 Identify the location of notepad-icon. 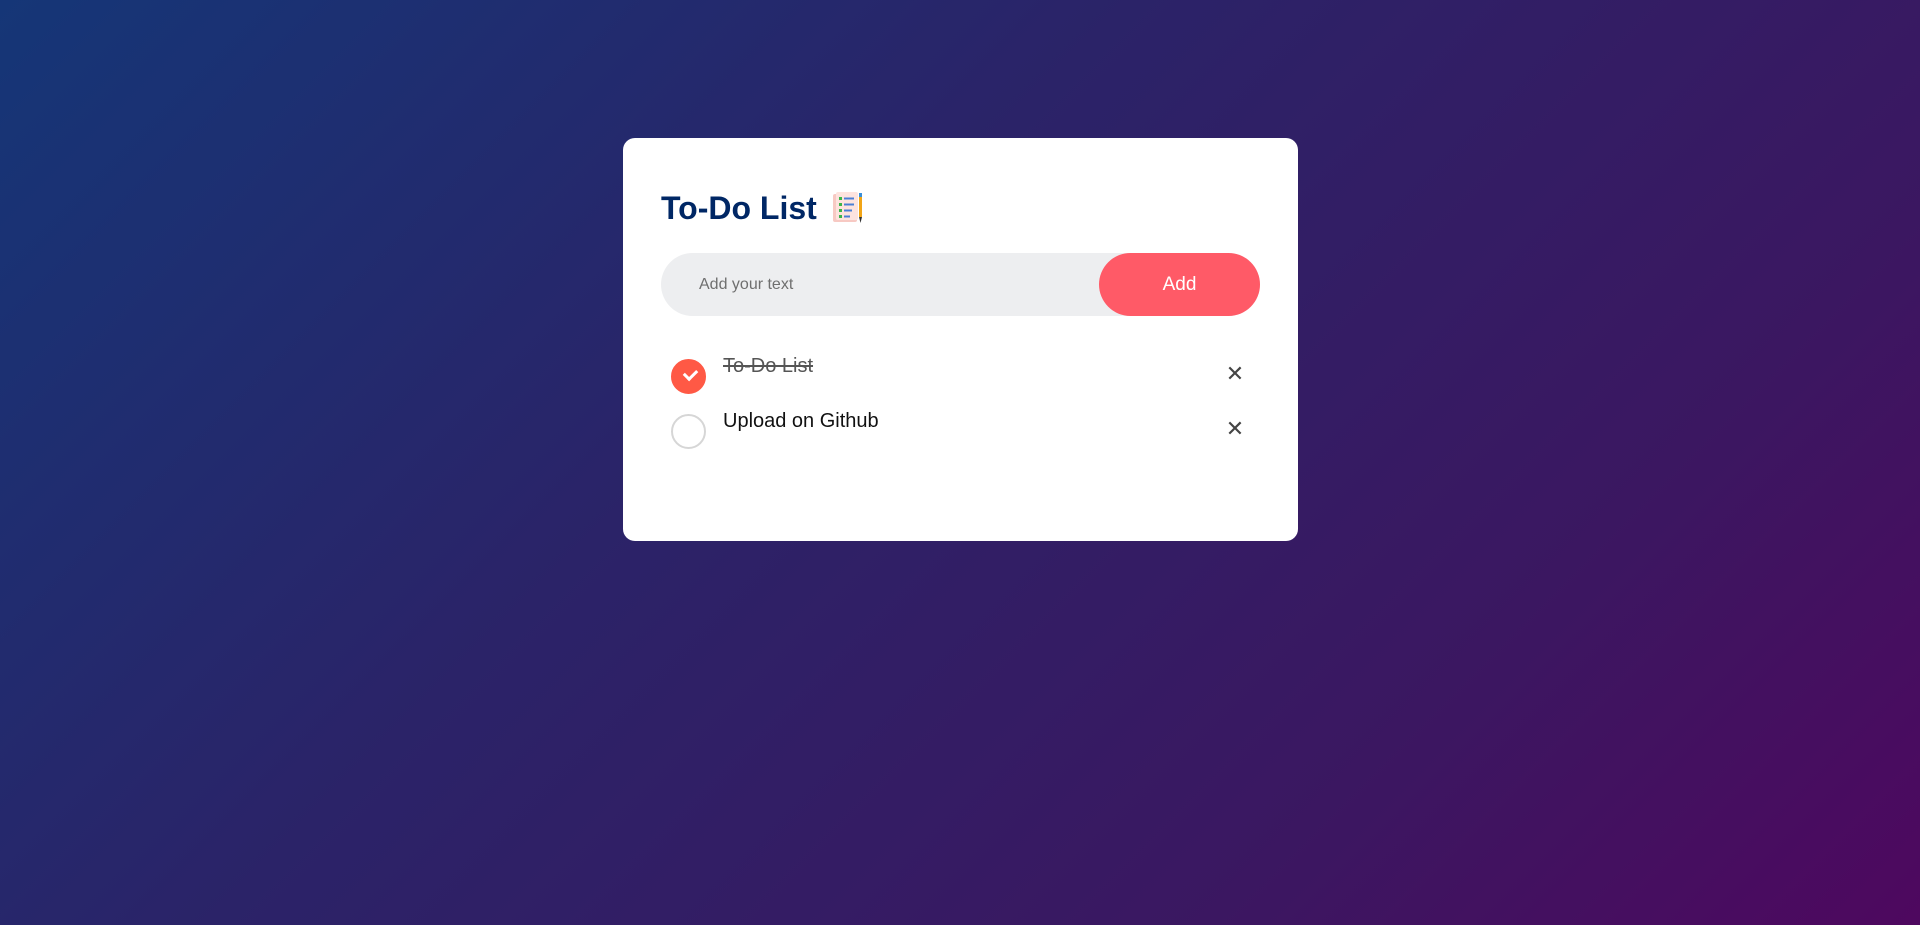
(847, 208).